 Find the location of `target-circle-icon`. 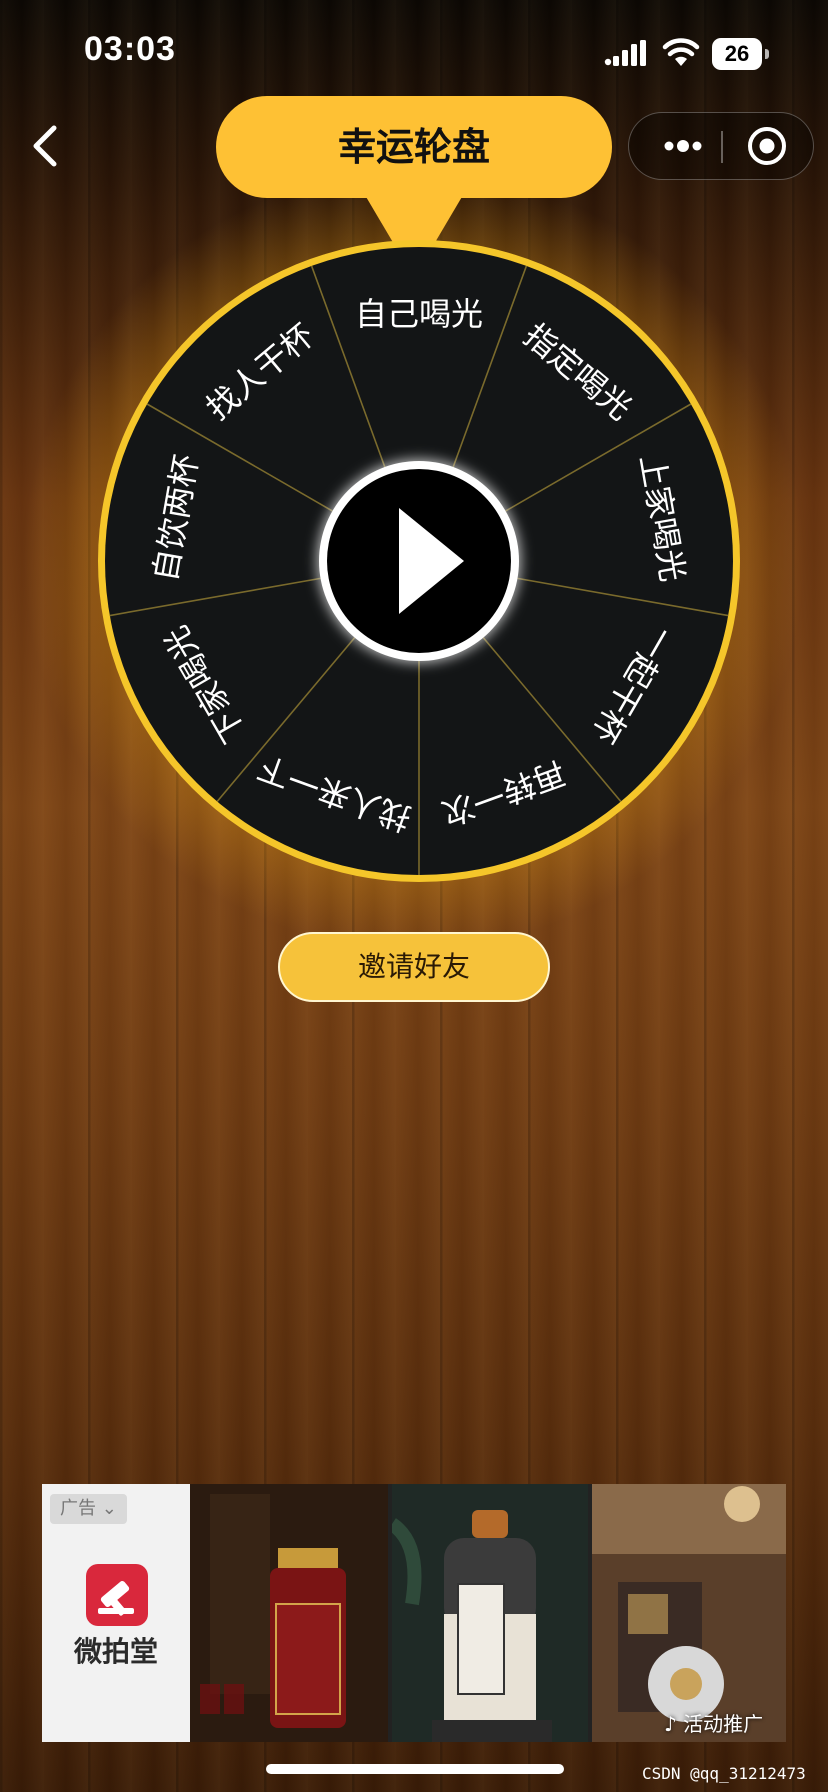

target-circle-icon is located at coordinates (767, 146).